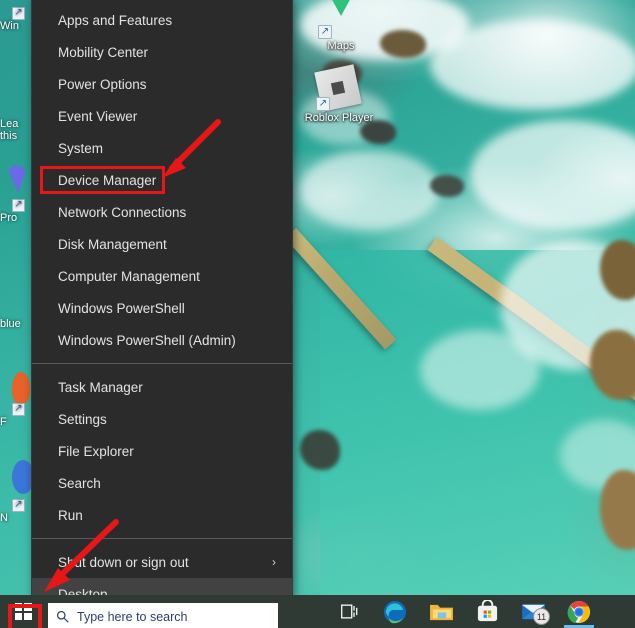 Image resolution: width=635 pixels, height=628 pixels. I want to click on search-icon, so click(62, 616).